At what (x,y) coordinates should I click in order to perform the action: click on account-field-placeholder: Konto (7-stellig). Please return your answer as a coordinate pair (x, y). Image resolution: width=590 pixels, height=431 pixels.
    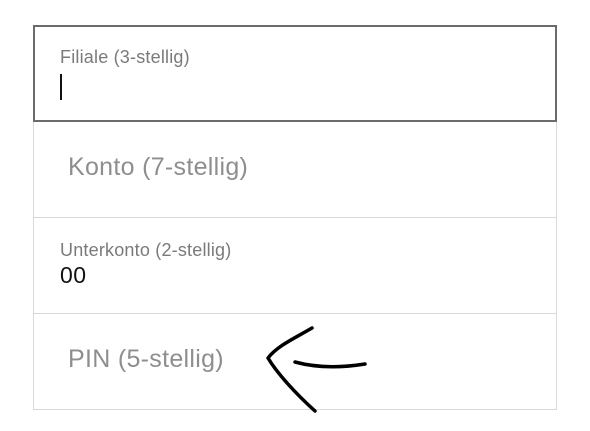
    Looking at the image, I should click on (158, 167).